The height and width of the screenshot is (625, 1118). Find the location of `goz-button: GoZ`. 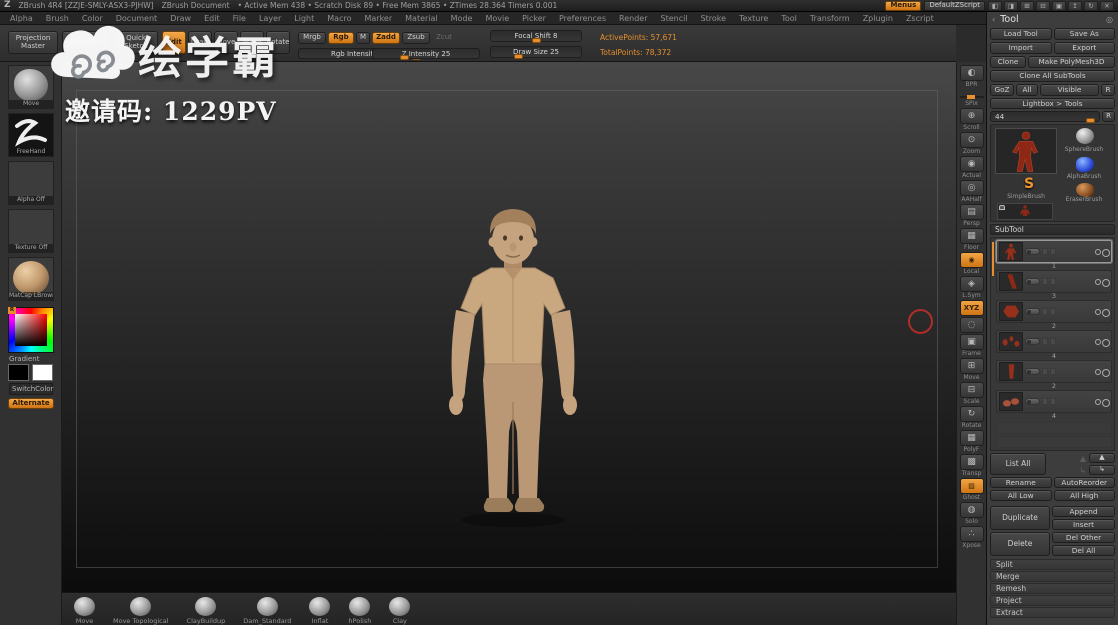

goz-button: GoZ is located at coordinates (1002, 90).